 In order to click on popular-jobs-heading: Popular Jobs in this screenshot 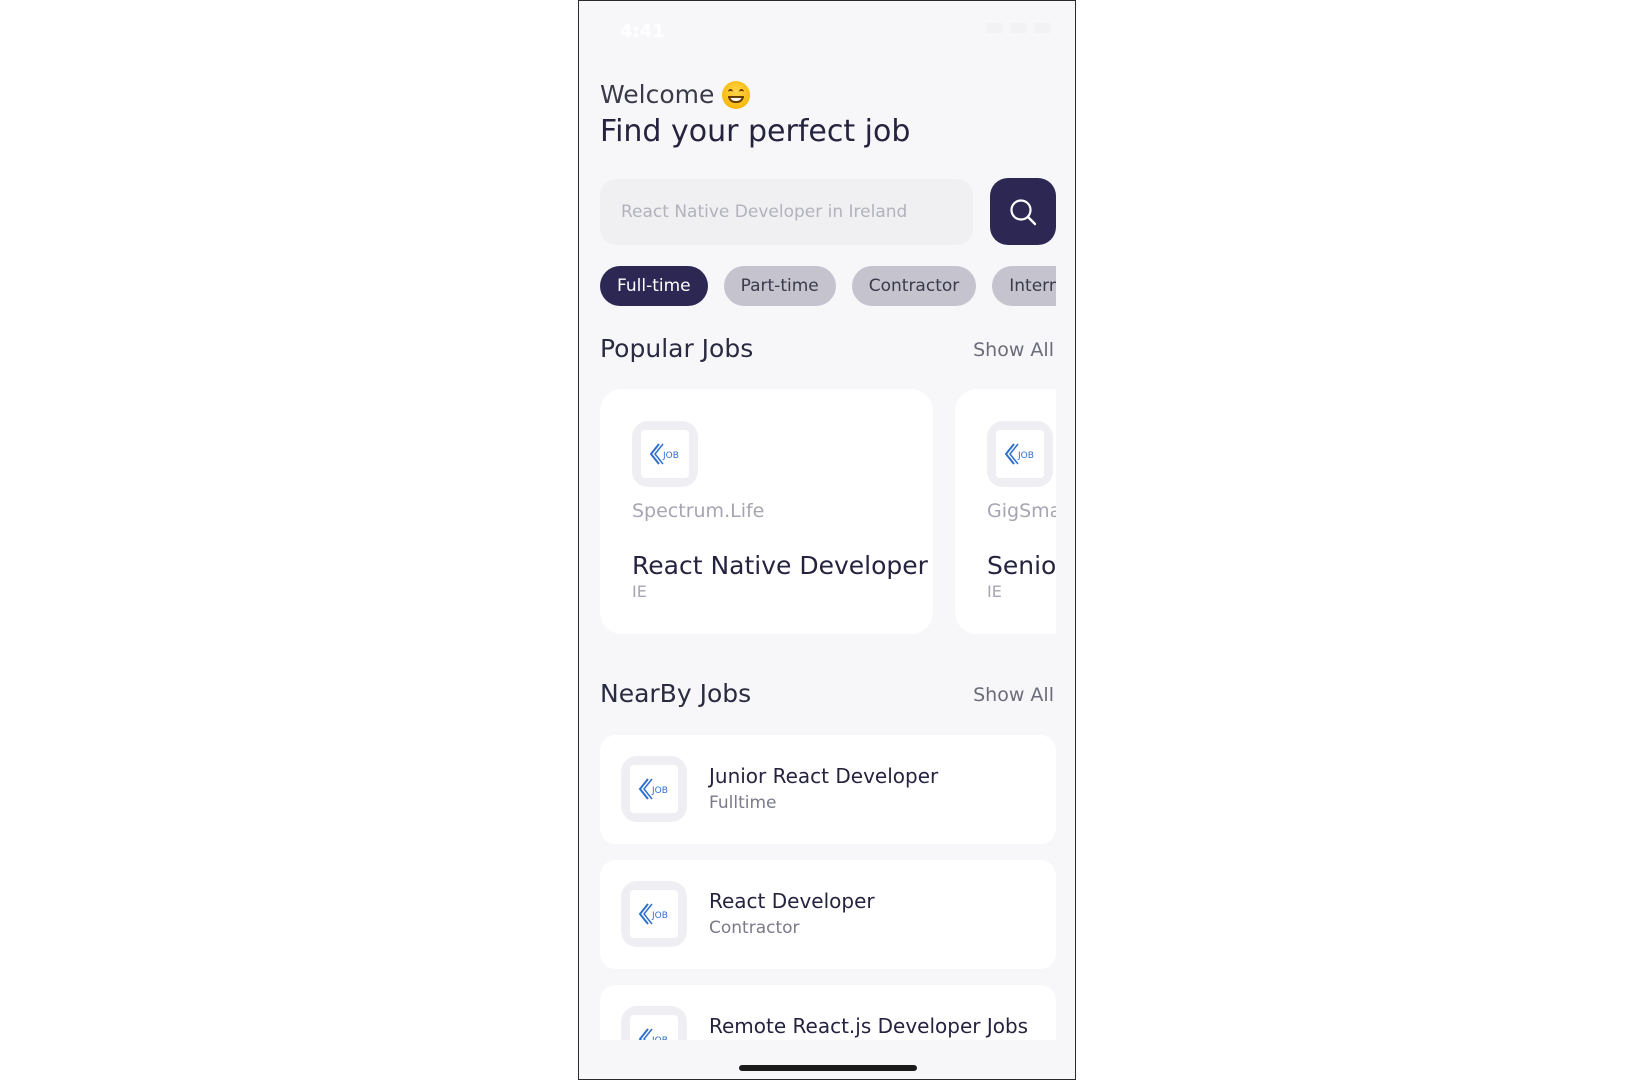, I will do `click(677, 348)`.